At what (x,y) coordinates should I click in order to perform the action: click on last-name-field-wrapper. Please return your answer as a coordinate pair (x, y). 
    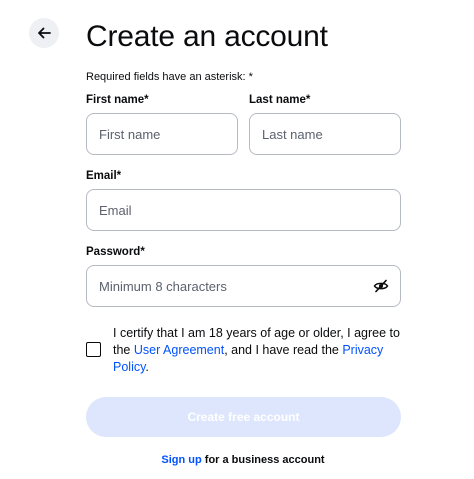
    Looking at the image, I should click on (325, 134).